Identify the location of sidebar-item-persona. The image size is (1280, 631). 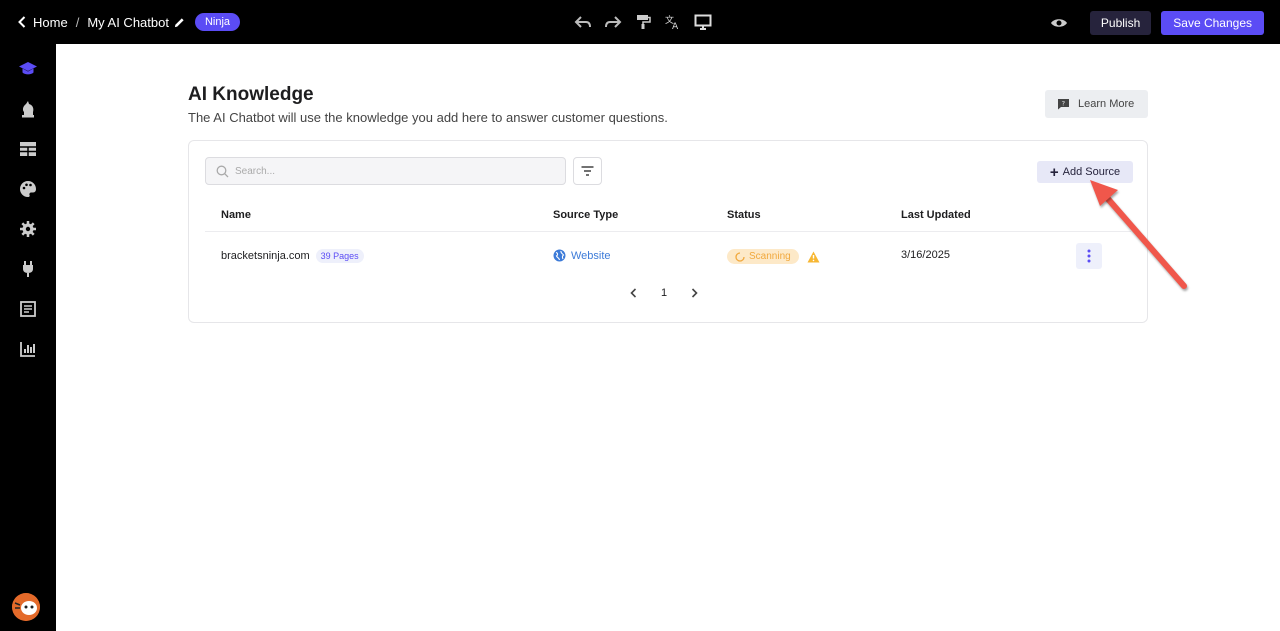
(28, 109).